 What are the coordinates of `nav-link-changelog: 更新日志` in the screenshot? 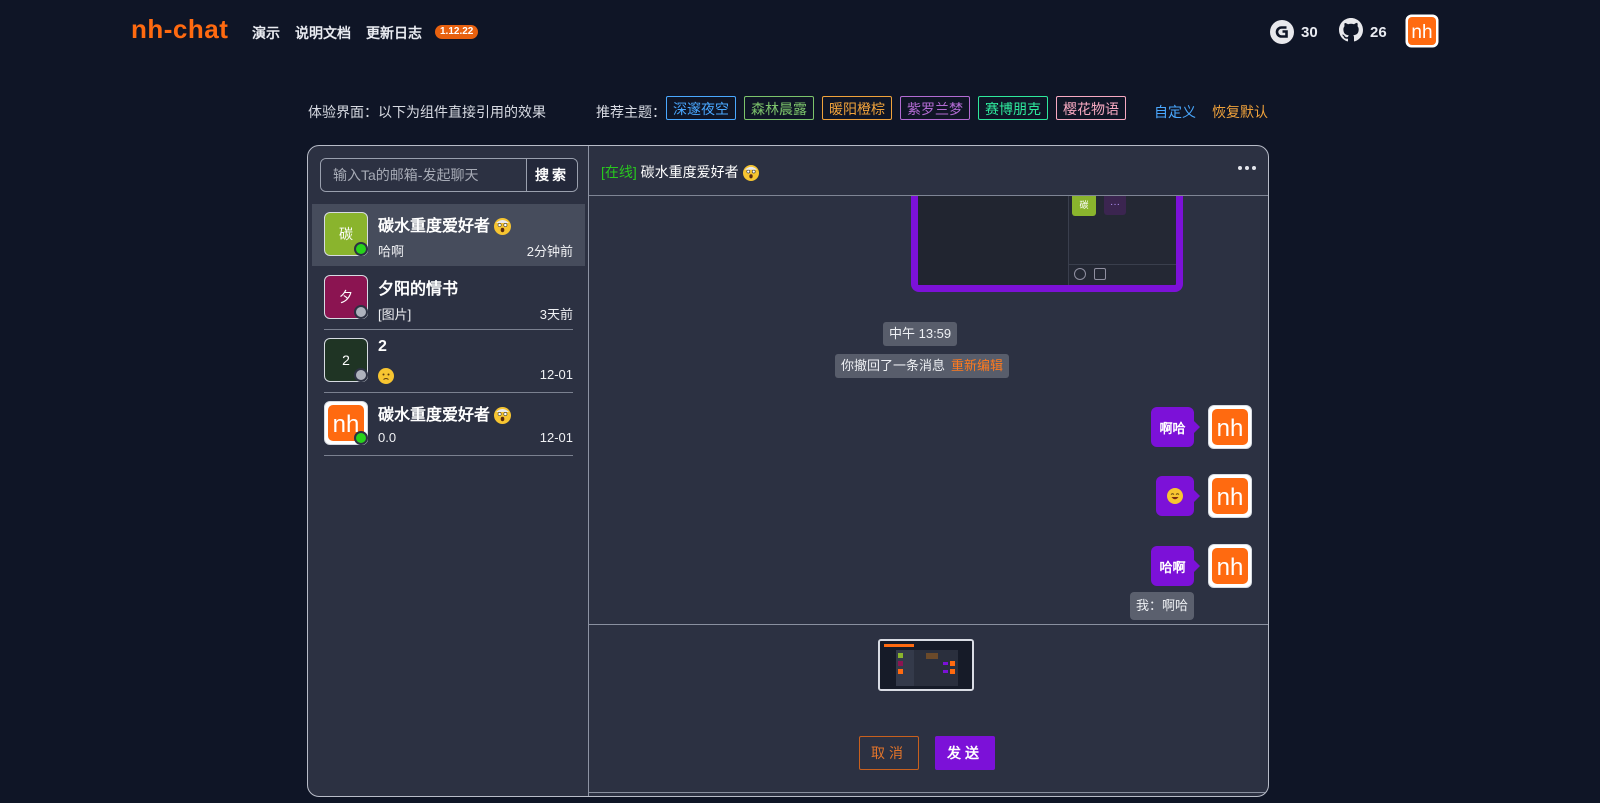 It's located at (394, 33).